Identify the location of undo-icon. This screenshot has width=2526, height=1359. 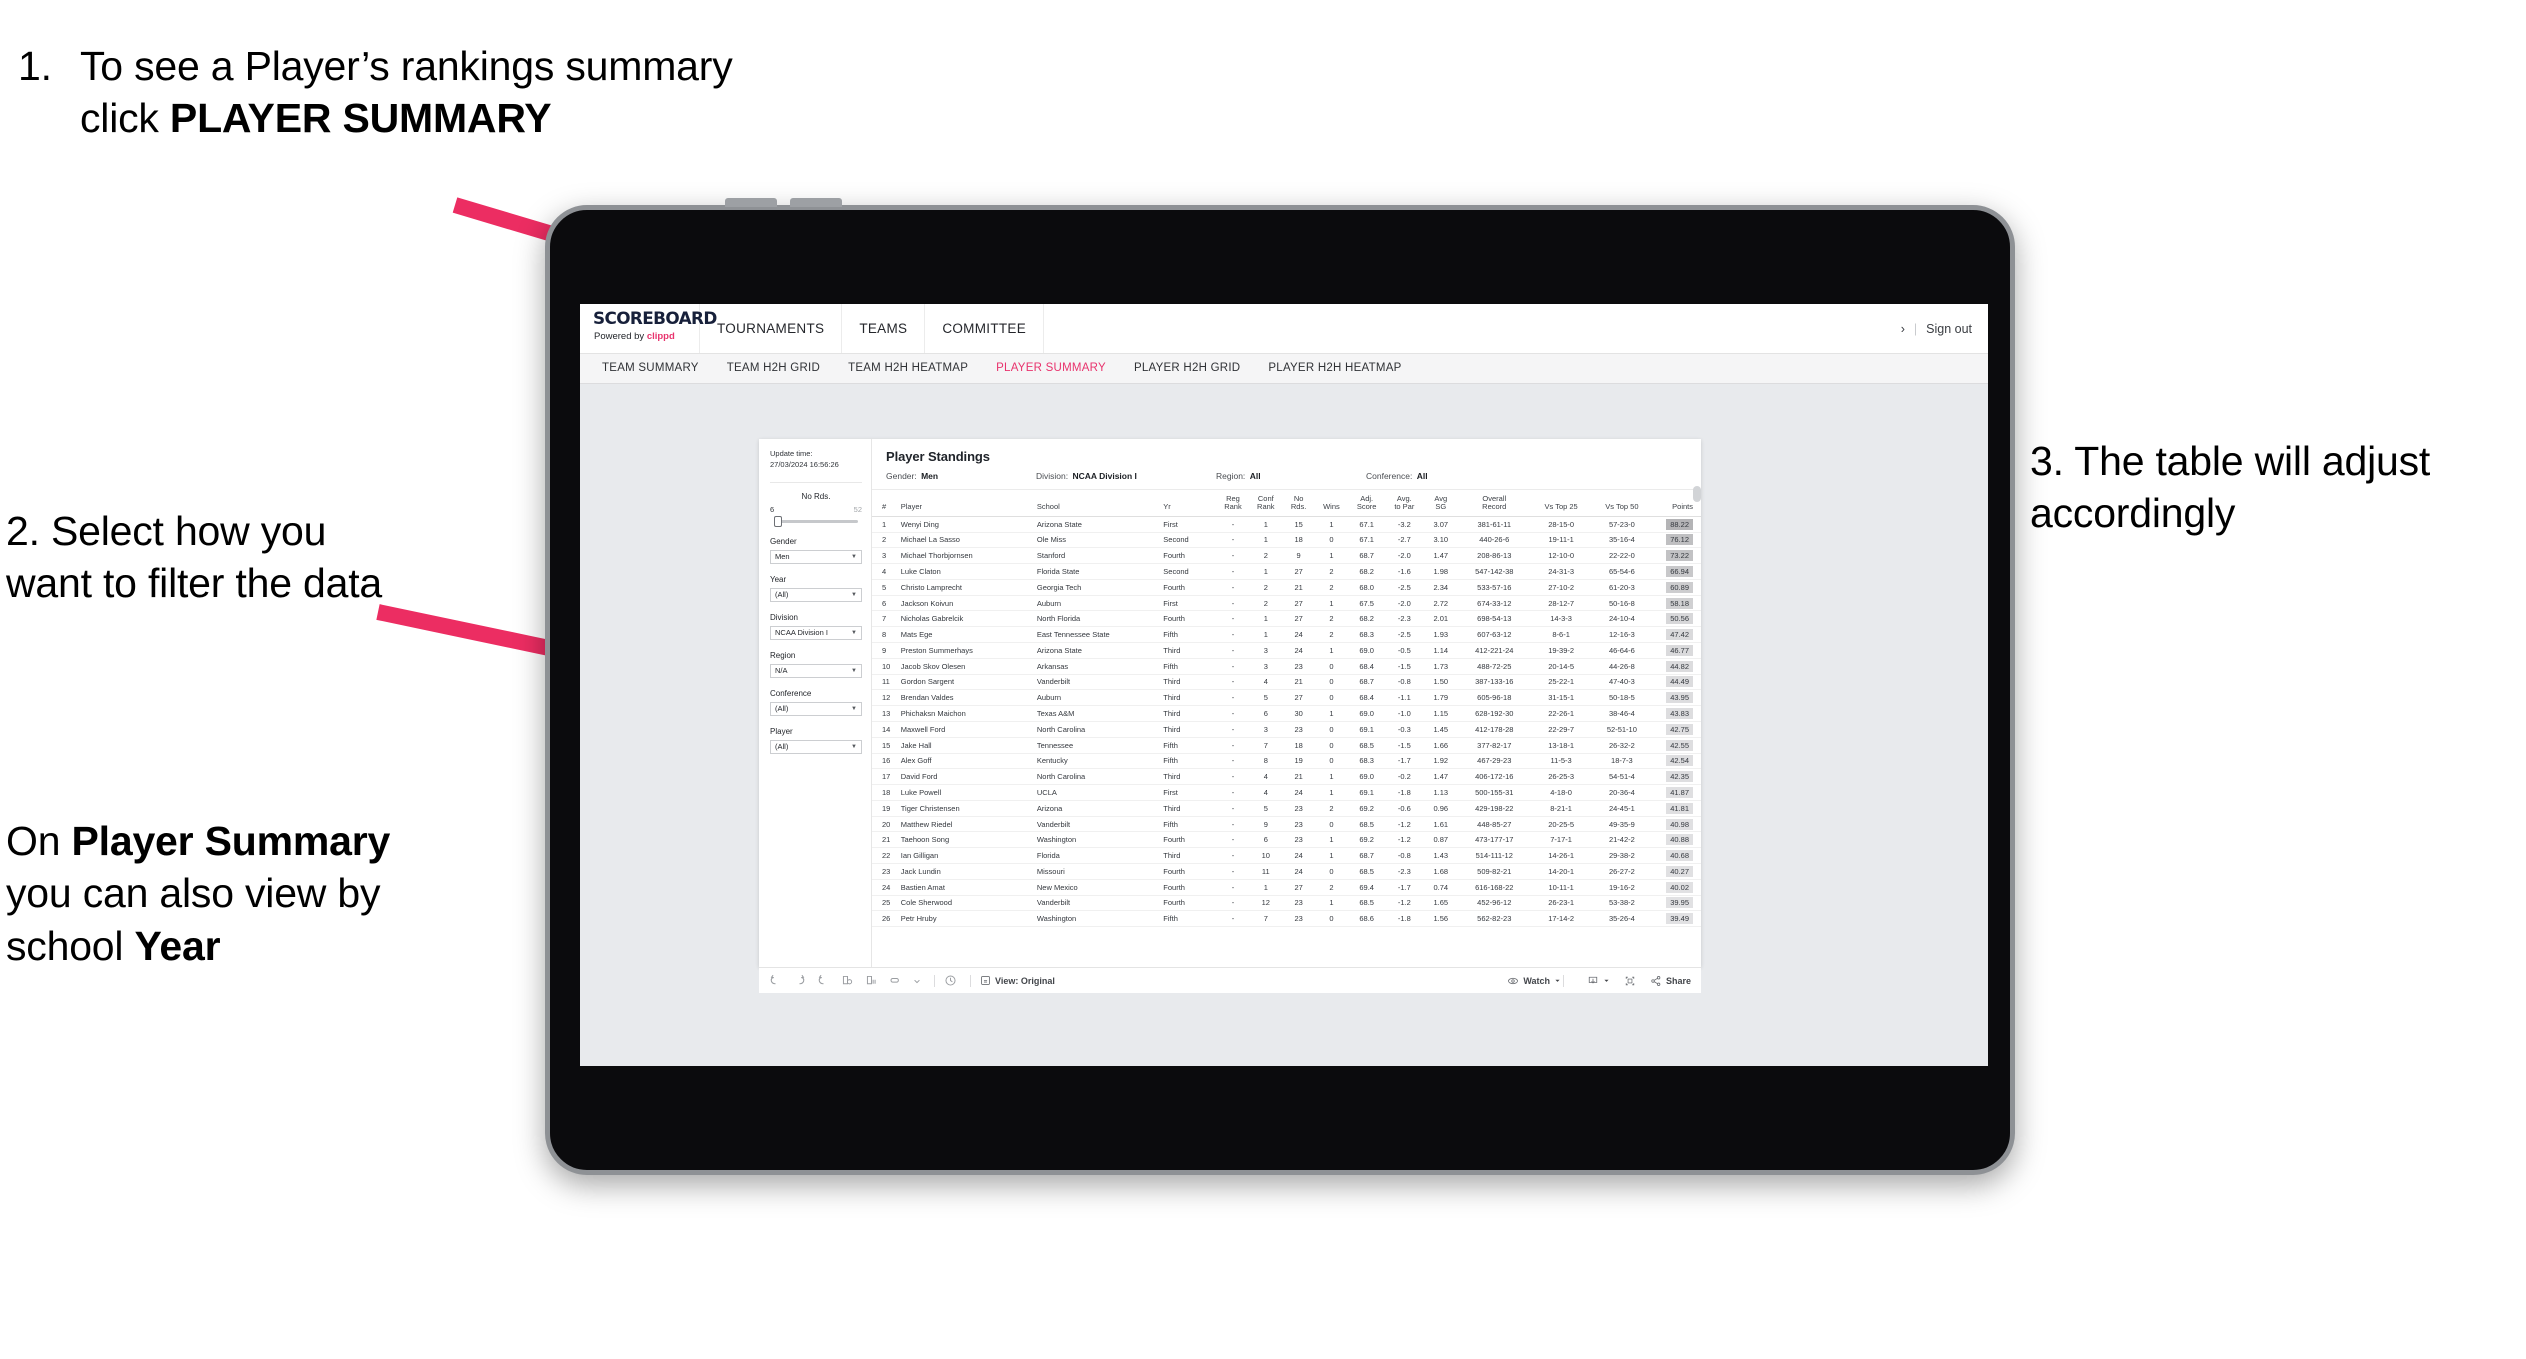
(775, 980).